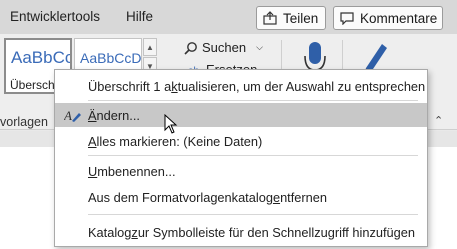 The height and width of the screenshot is (249, 457). What do you see at coordinates (68, 115) in the screenshot?
I see `svg-text: A` at bounding box center [68, 115].